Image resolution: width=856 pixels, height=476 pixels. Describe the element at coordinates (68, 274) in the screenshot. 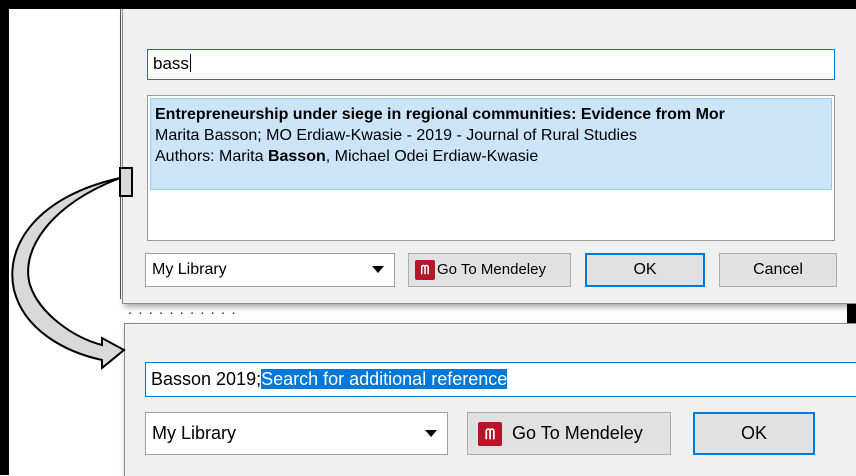

I see `curved-arrow-shape` at that location.